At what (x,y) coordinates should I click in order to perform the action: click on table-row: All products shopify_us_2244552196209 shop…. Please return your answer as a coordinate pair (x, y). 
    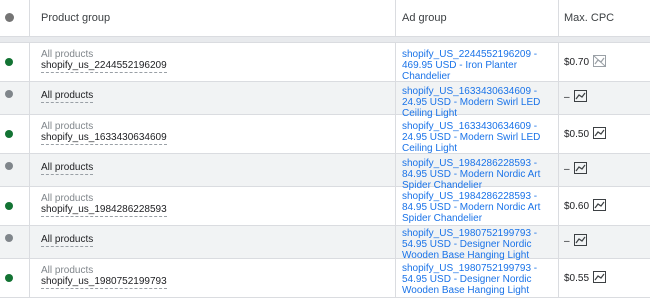
    Looking at the image, I should click on (325, 62).